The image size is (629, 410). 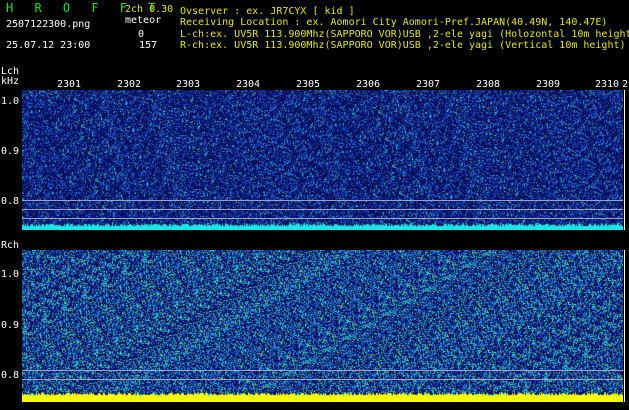 What do you see at coordinates (129, 84) in the screenshot?
I see `time-label: 2302` at bounding box center [129, 84].